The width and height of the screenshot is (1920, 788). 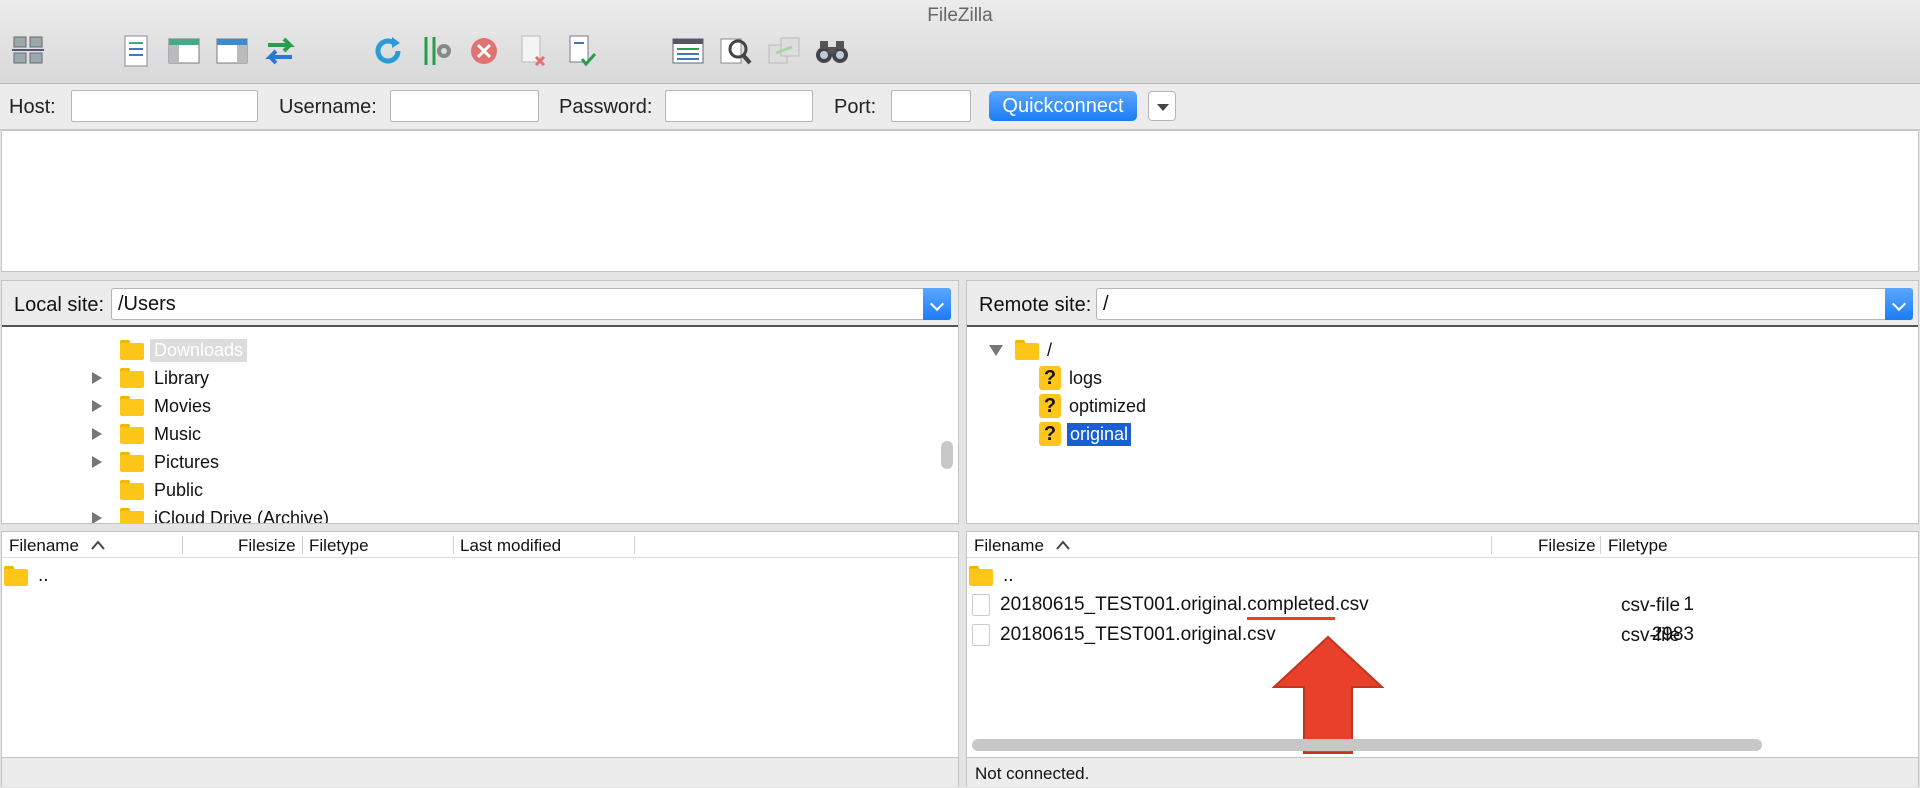 What do you see at coordinates (1035, 305) in the screenshot?
I see `remote-site-label: Remote site:` at bounding box center [1035, 305].